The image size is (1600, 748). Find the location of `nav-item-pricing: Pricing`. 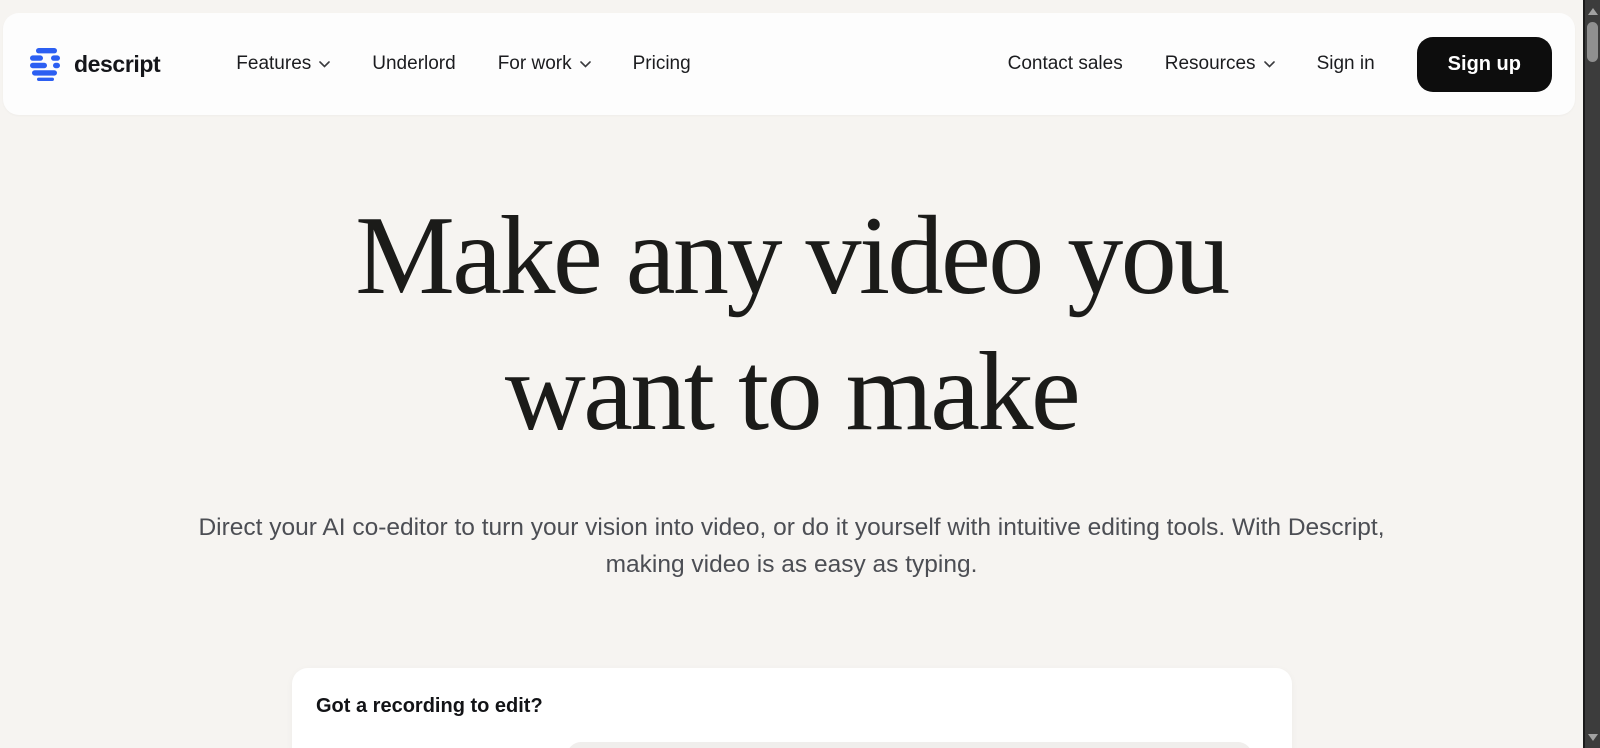

nav-item-pricing: Pricing is located at coordinates (662, 64).